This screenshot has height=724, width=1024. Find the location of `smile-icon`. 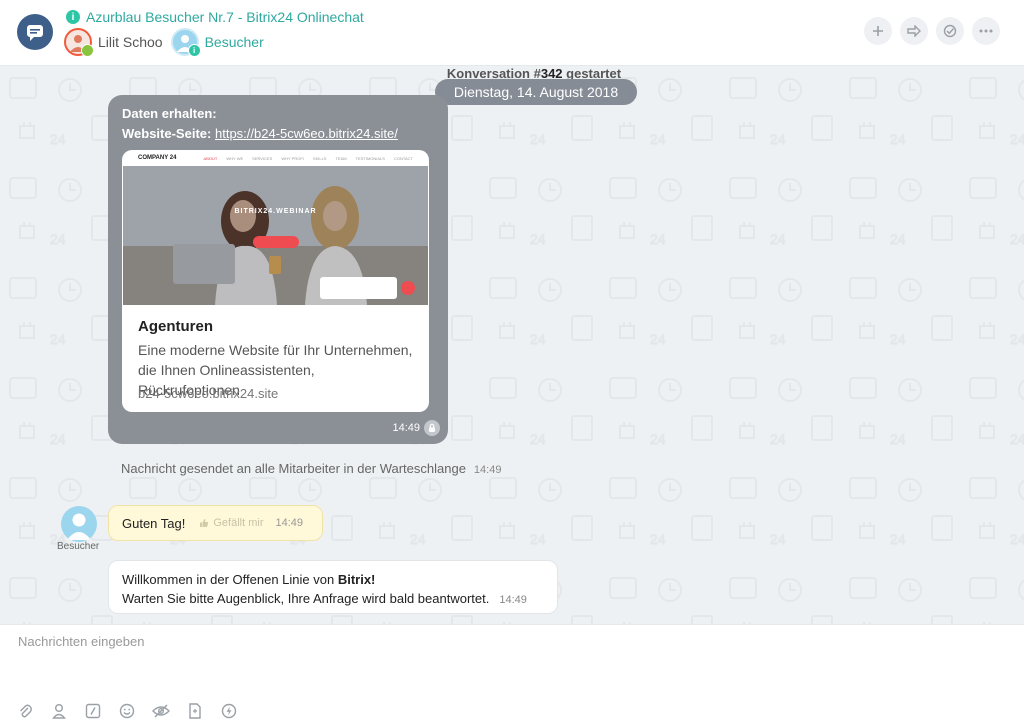

smile-icon is located at coordinates (127, 711).